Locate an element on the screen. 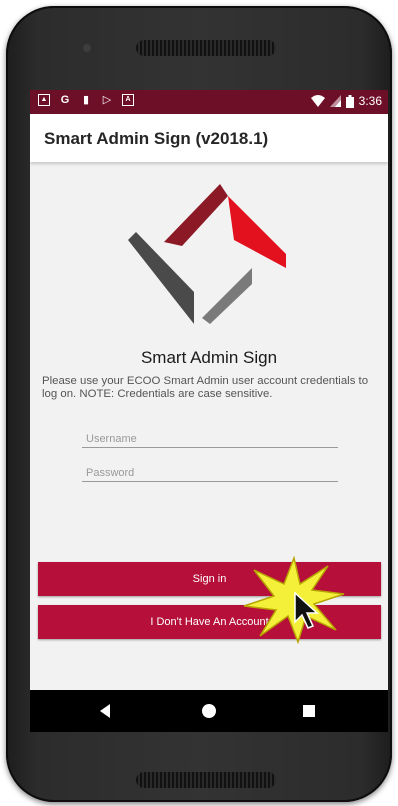 This screenshot has height=806, width=398. app-name-heading: Smart Admin Sign is located at coordinates (209, 357).